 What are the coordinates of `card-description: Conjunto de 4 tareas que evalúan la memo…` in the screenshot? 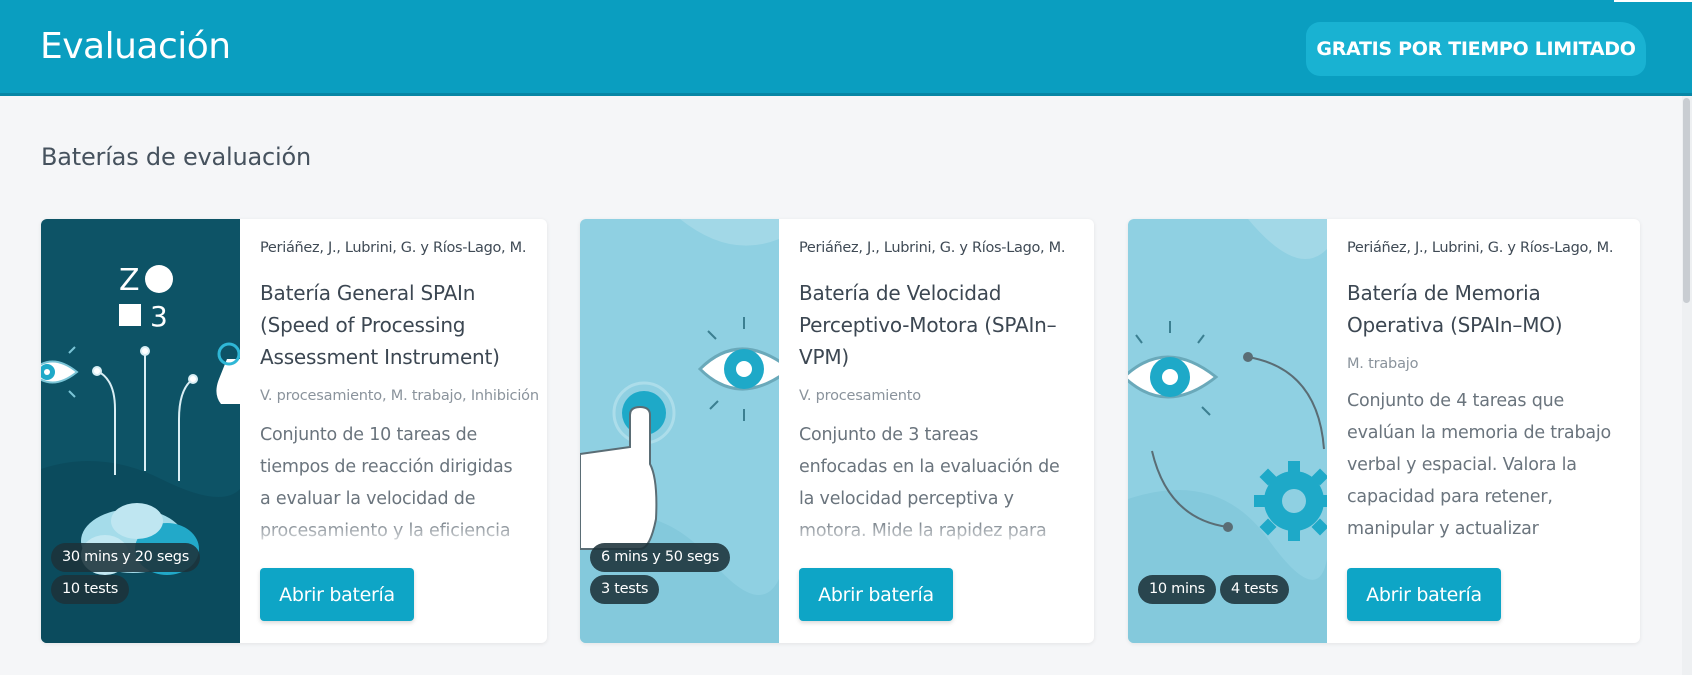 It's located at (1479, 465).